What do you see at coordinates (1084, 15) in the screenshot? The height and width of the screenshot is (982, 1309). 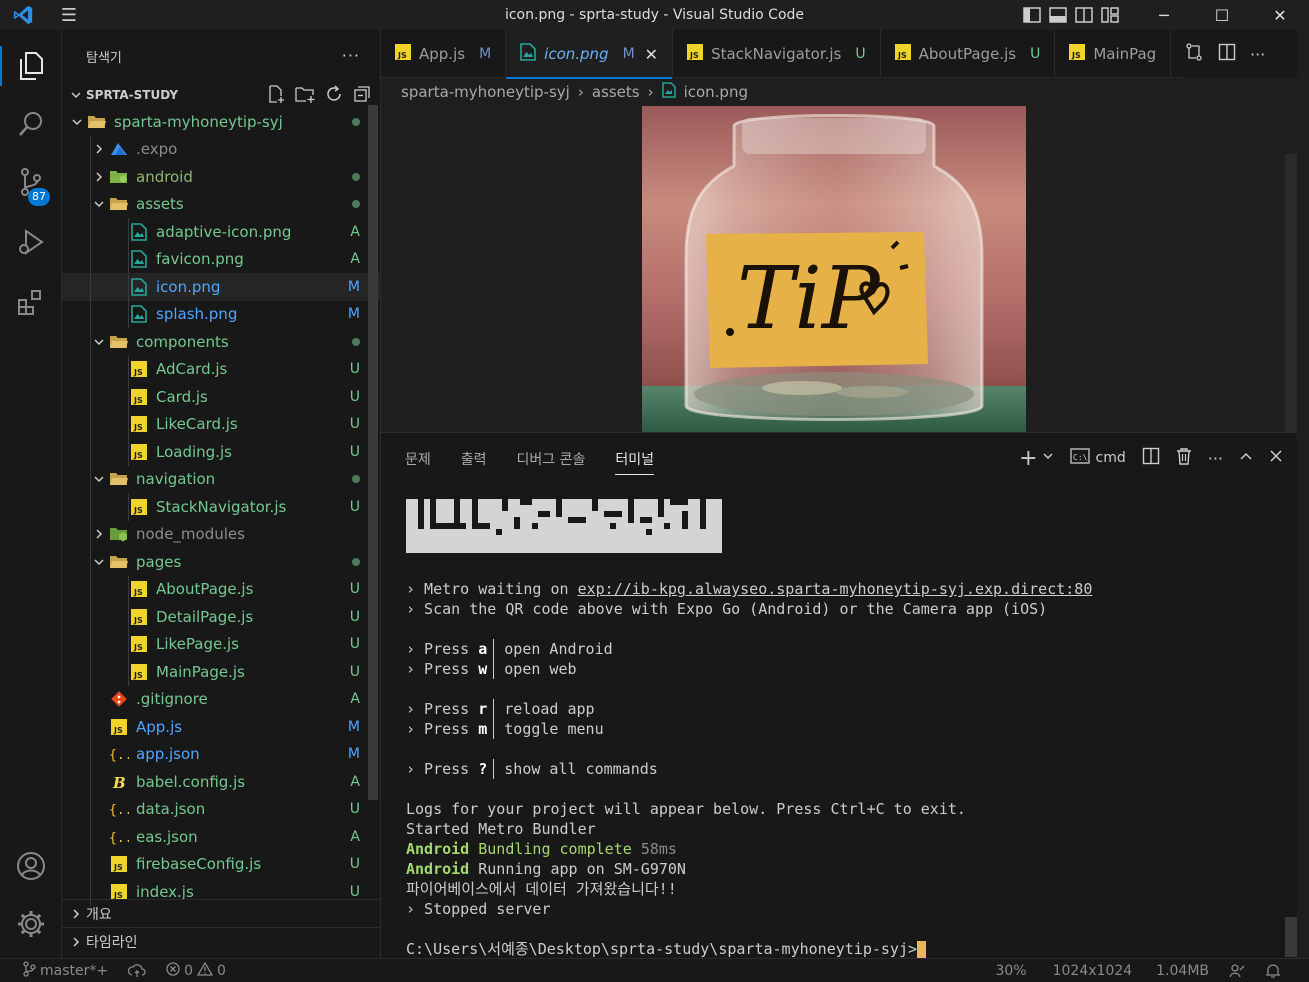 I see `toggle-secondary-sidebar-icon` at bounding box center [1084, 15].